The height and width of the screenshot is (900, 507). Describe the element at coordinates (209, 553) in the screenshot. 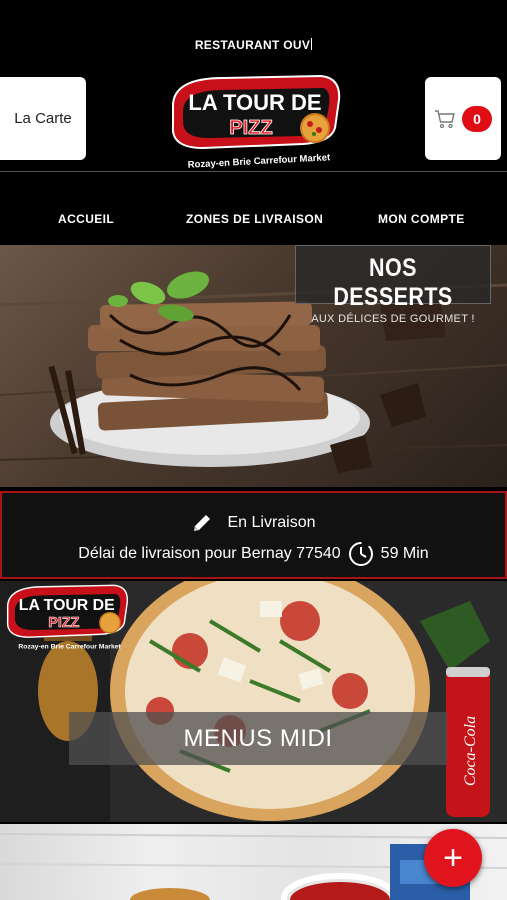

I see `delivery-delay-text: Délai de livraison pour Bernay 77540` at that location.